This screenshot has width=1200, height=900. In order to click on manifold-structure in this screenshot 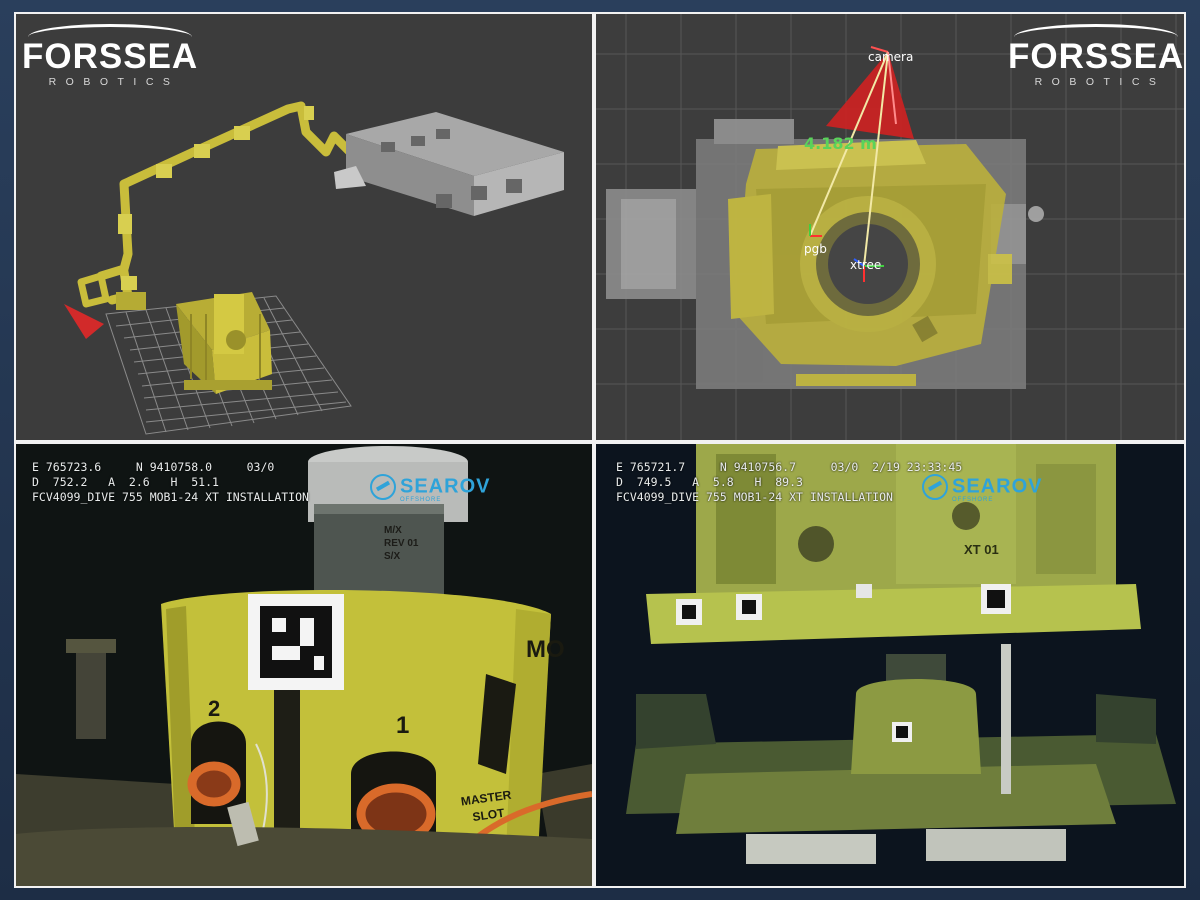, I will do `click(449, 164)`.